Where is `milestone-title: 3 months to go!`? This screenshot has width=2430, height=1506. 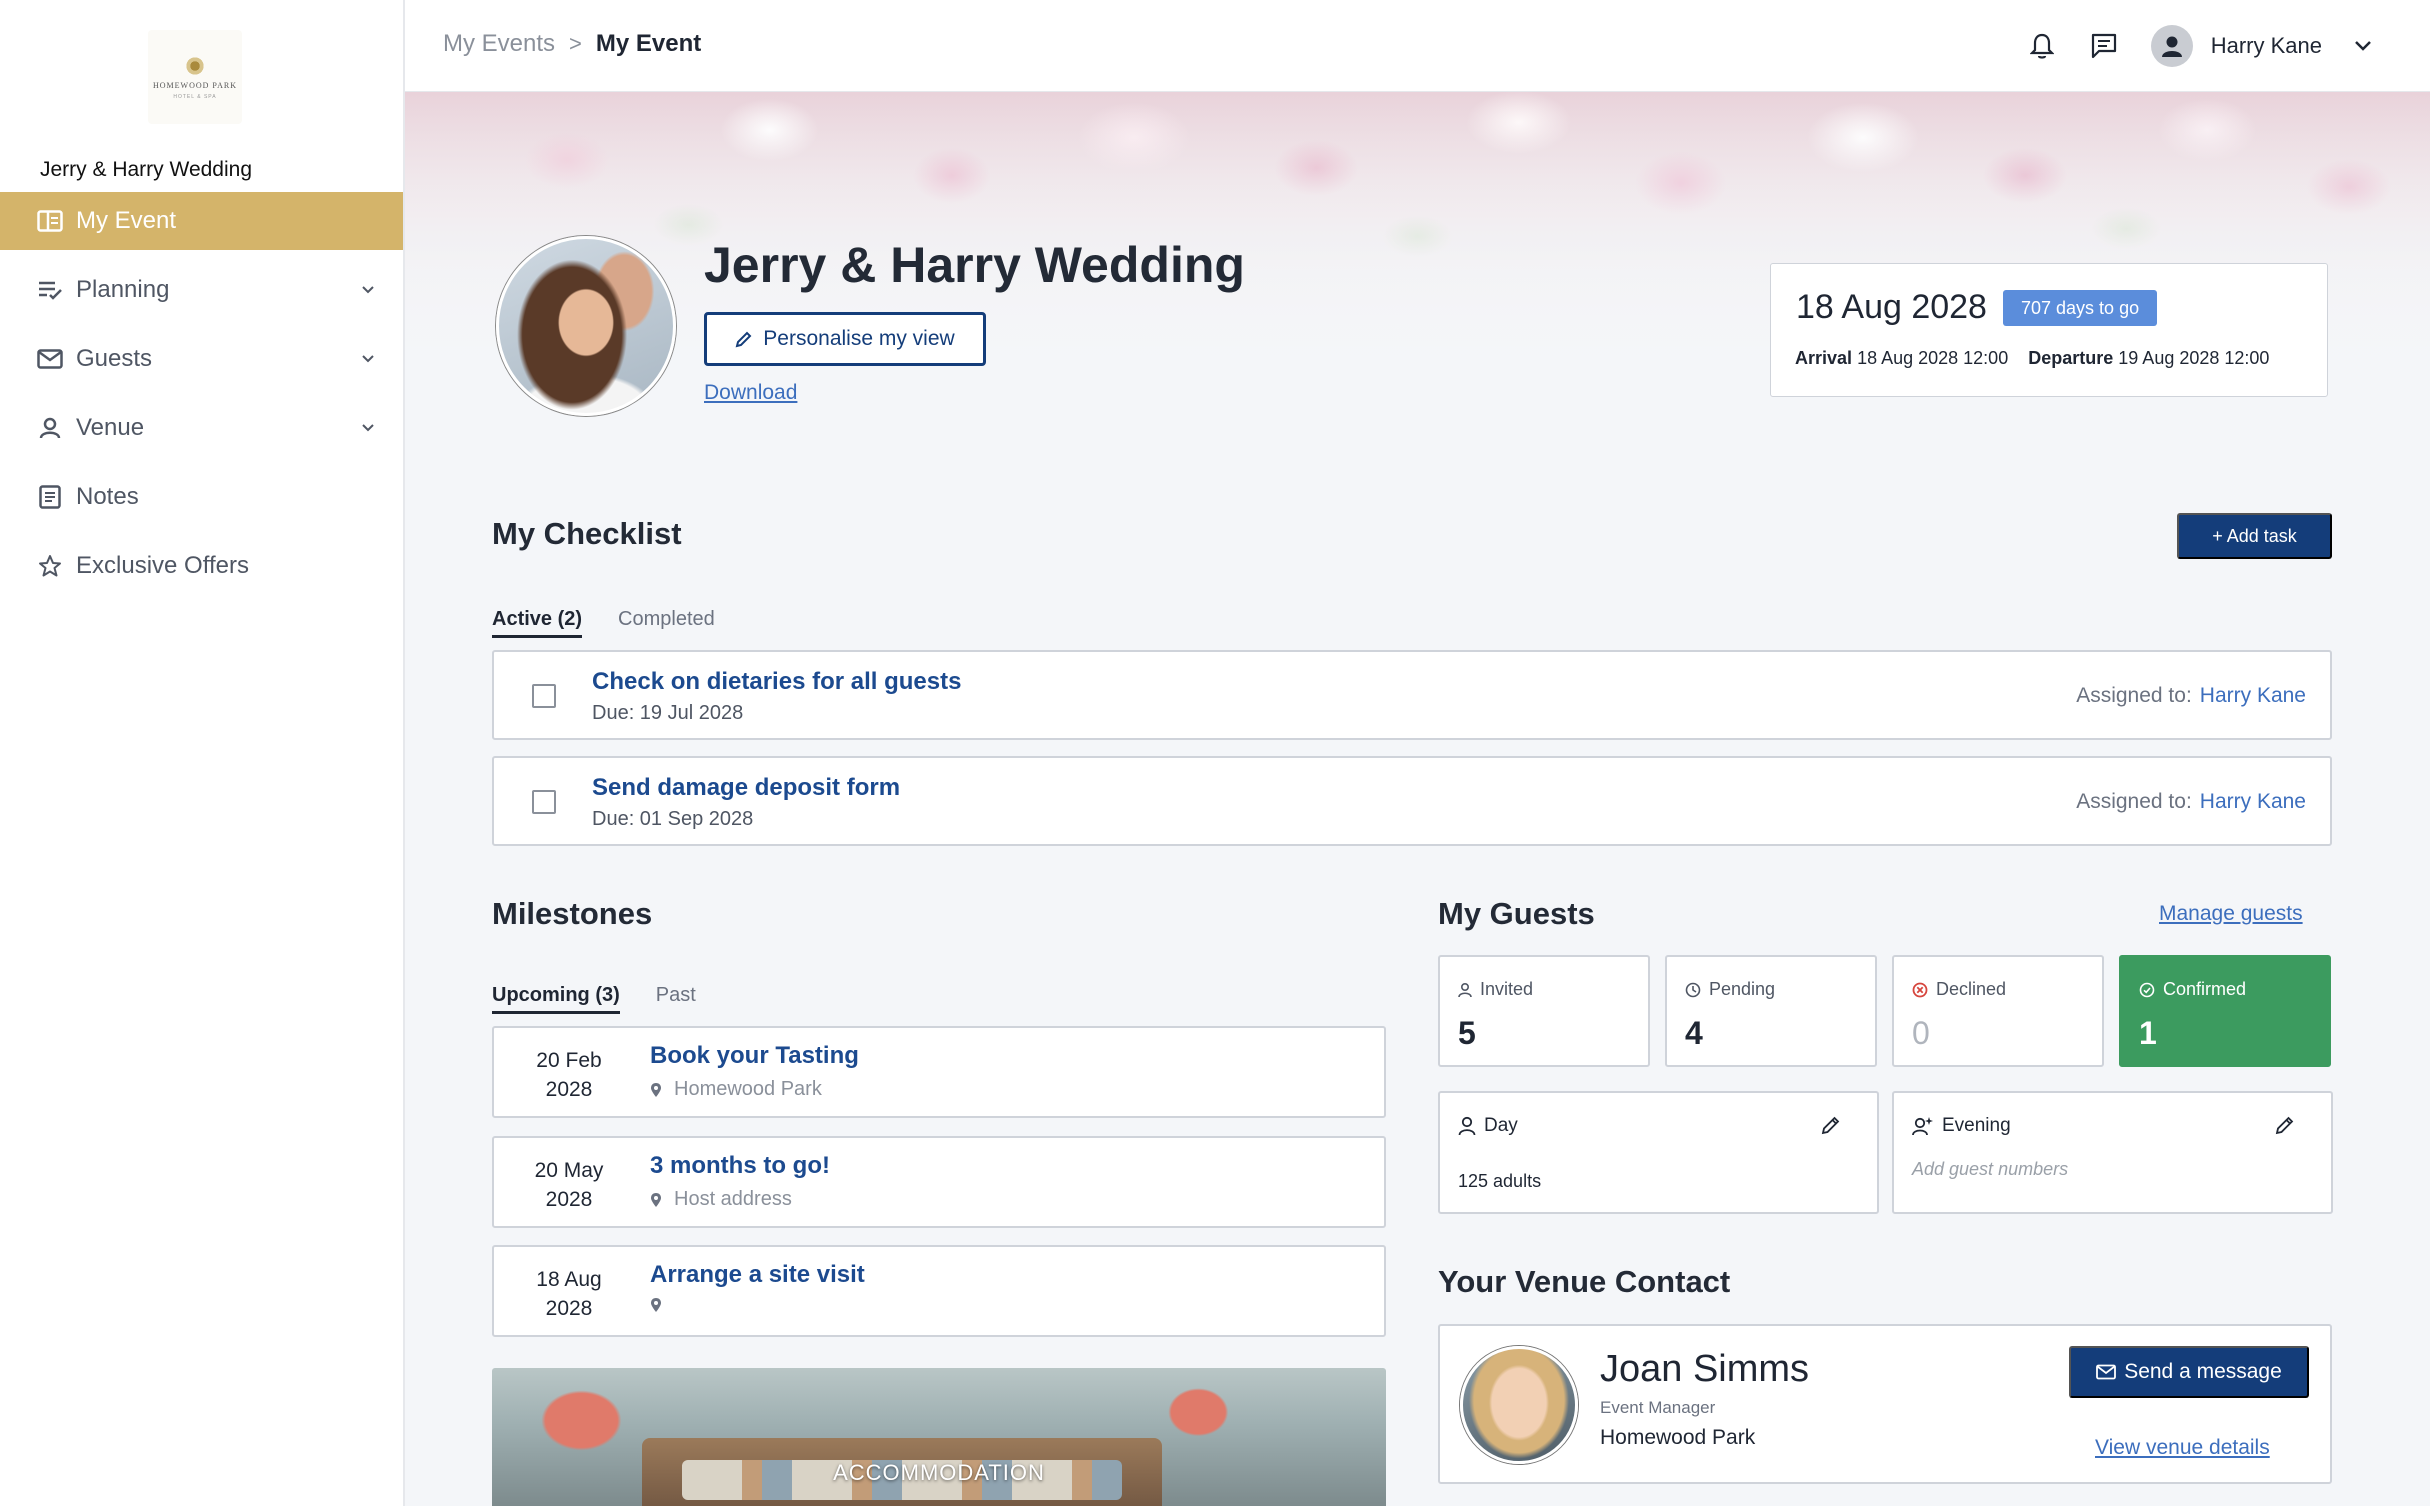
milestone-title: 3 months to go! is located at coordinates (740, 1166).